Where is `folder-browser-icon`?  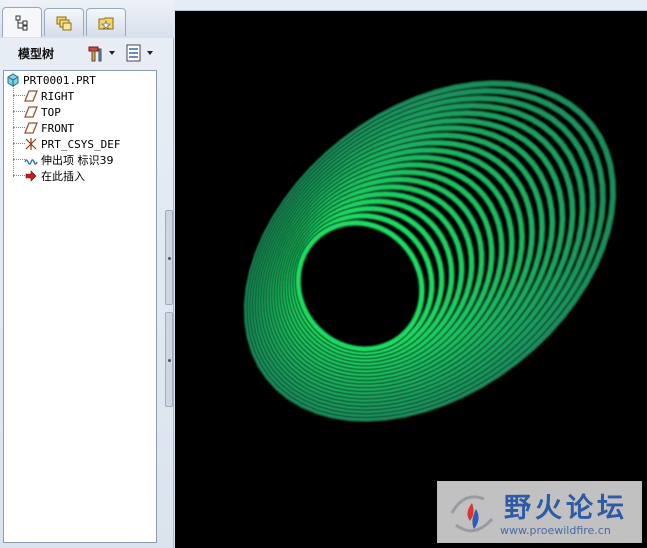 folder-browser-icon is located at coordinates (64, 23).